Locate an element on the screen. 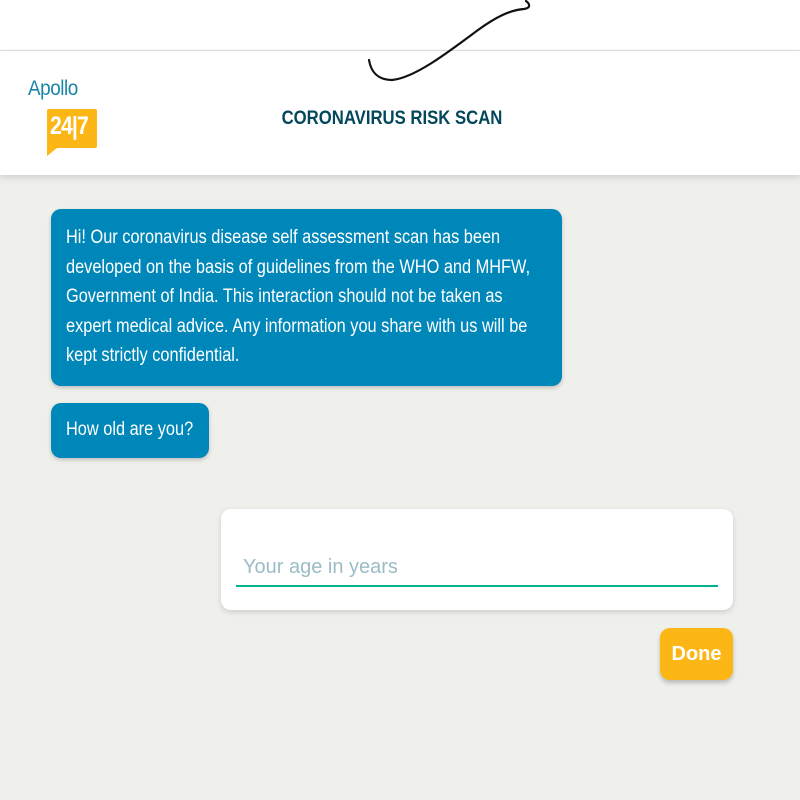  logo-number: 24|7 is located at coordinates (69, 126).